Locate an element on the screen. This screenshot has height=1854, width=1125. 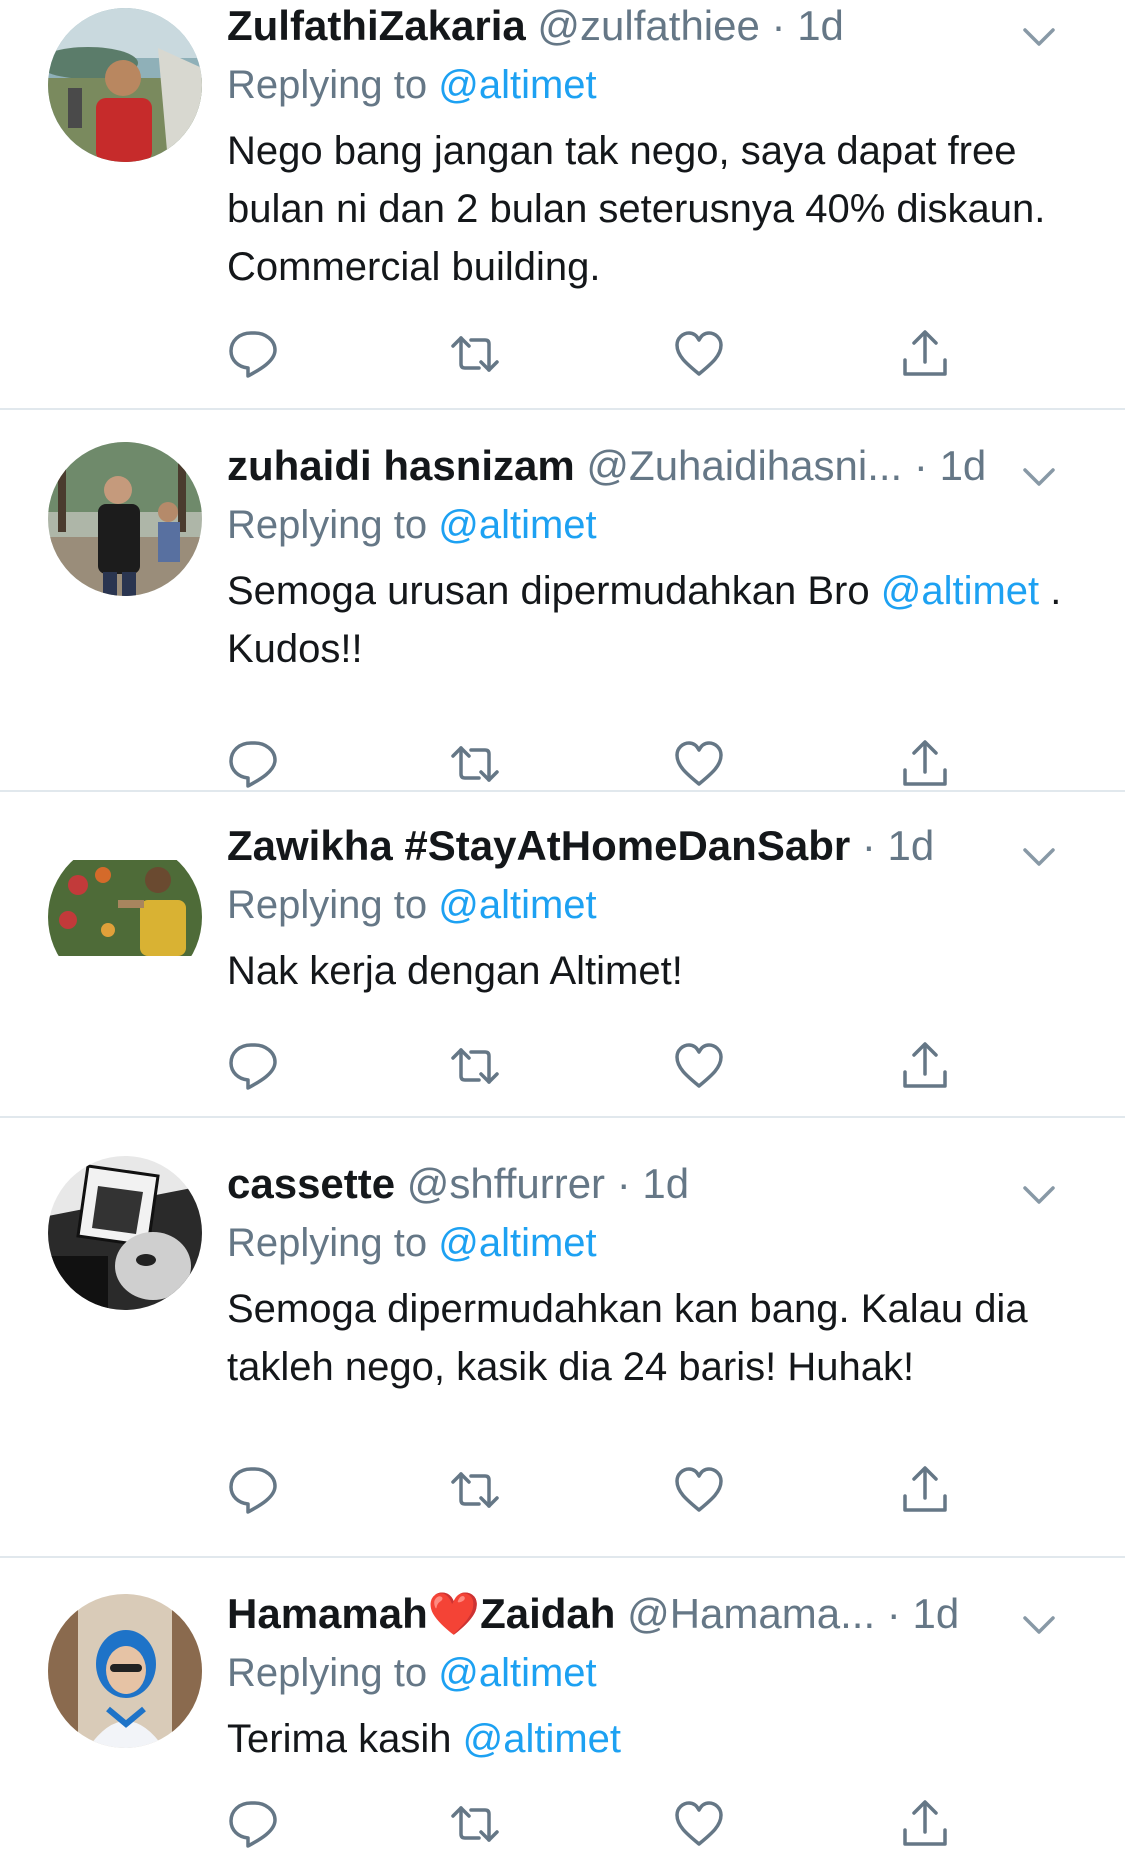
display-name: zuhaidi hasnizam is located at coordinates (401, 465).